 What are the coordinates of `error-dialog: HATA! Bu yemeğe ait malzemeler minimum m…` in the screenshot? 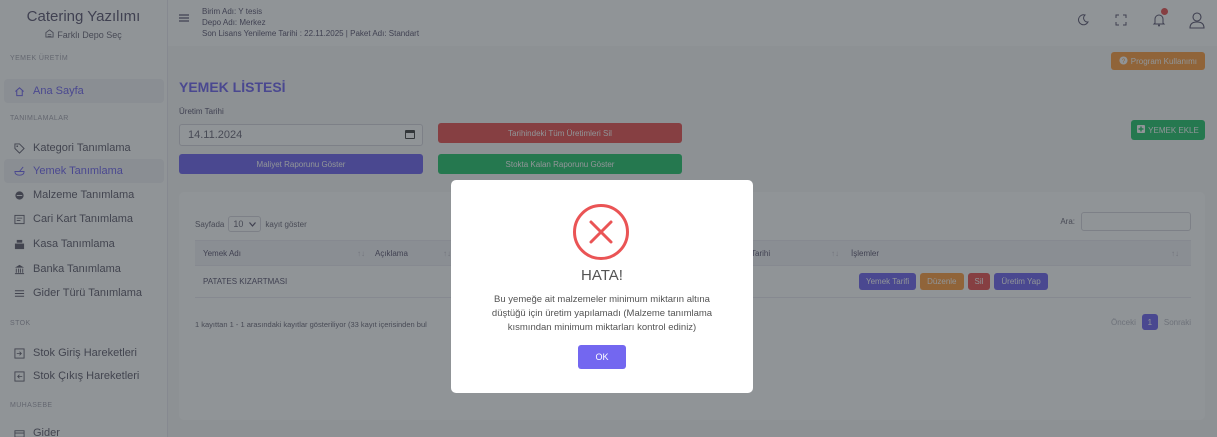 It's located at (602, 286).